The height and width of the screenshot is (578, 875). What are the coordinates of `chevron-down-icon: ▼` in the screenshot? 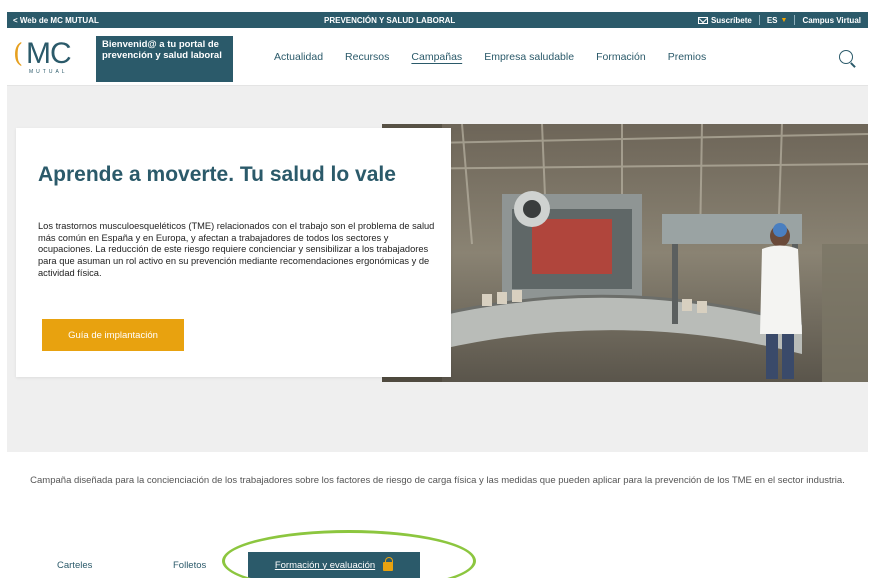 It's located at (784, 20).